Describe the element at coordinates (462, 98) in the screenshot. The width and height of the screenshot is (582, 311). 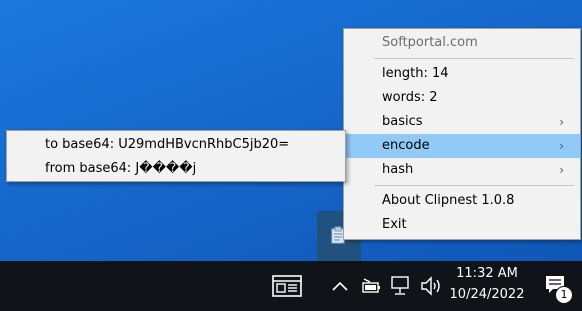
I see `menu-item-words: words: 2` at that location.